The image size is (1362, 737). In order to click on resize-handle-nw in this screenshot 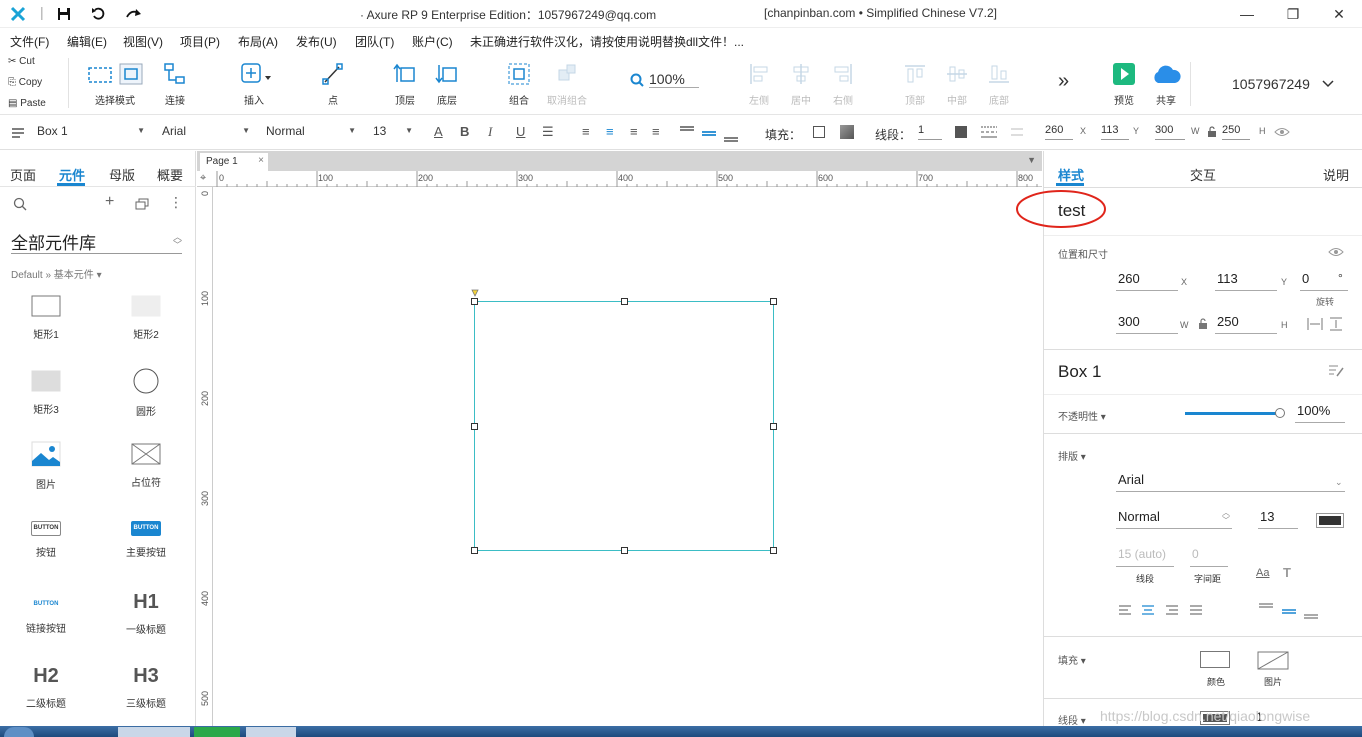, I will do `click(474, 301)`.